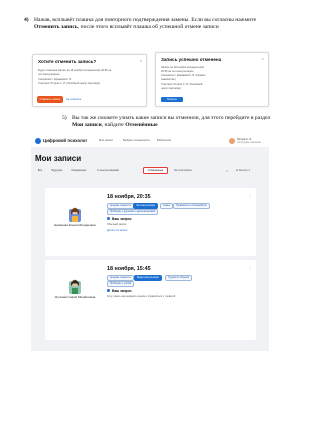  I want to click on details-link: Детали по записи, so click(117, 230).